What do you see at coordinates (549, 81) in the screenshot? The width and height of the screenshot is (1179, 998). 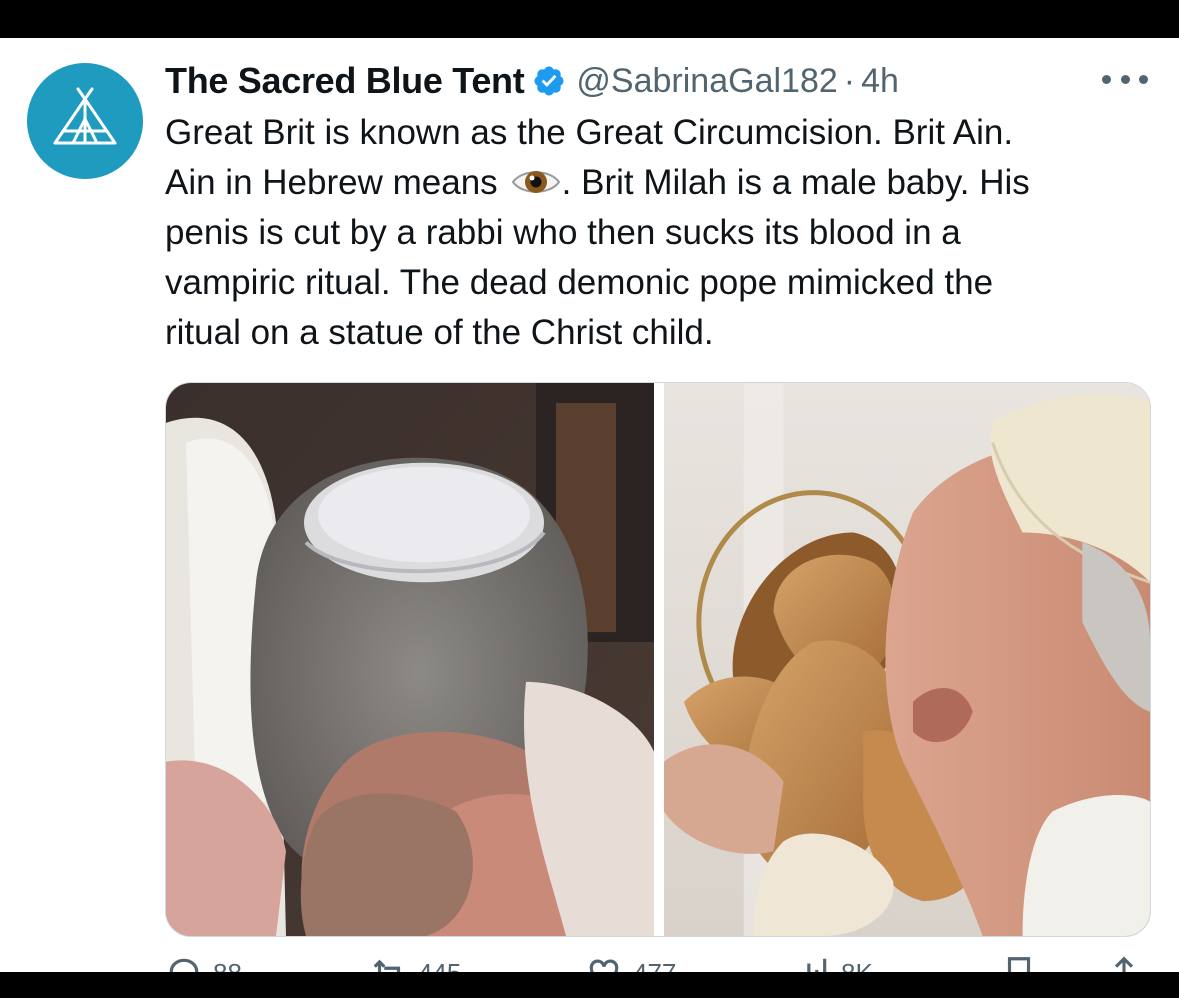 I see `verified-badge-icon` at bounding box center [549, 81].